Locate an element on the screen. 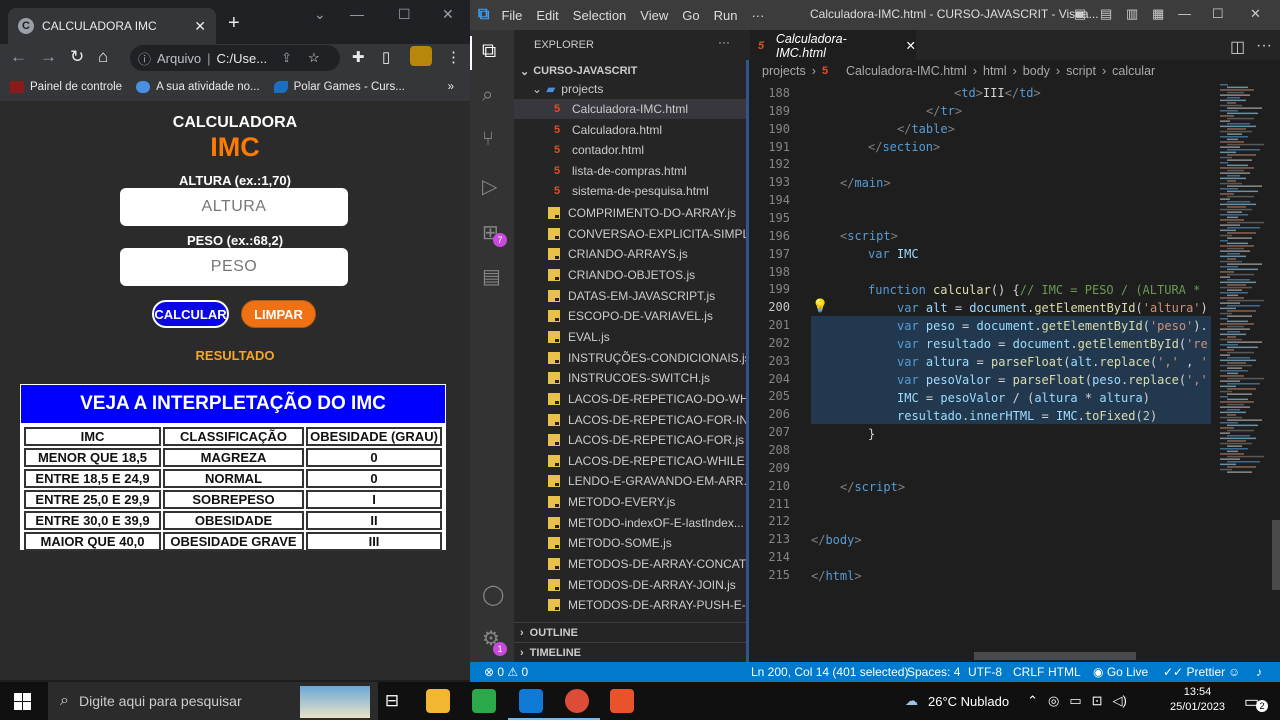  file-item: 5 lista-de-compras.html is located at coordinates (630, 171).